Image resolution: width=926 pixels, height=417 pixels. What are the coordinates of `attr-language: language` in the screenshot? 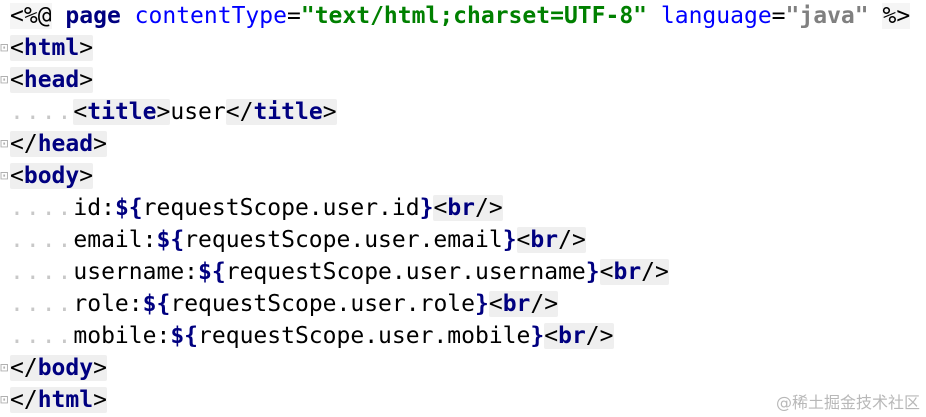 It's located at (716, 16).